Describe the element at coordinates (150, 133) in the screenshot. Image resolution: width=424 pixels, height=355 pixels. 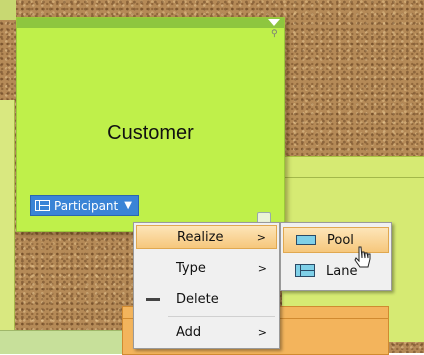
I see `pool-name: Customer` at that location.